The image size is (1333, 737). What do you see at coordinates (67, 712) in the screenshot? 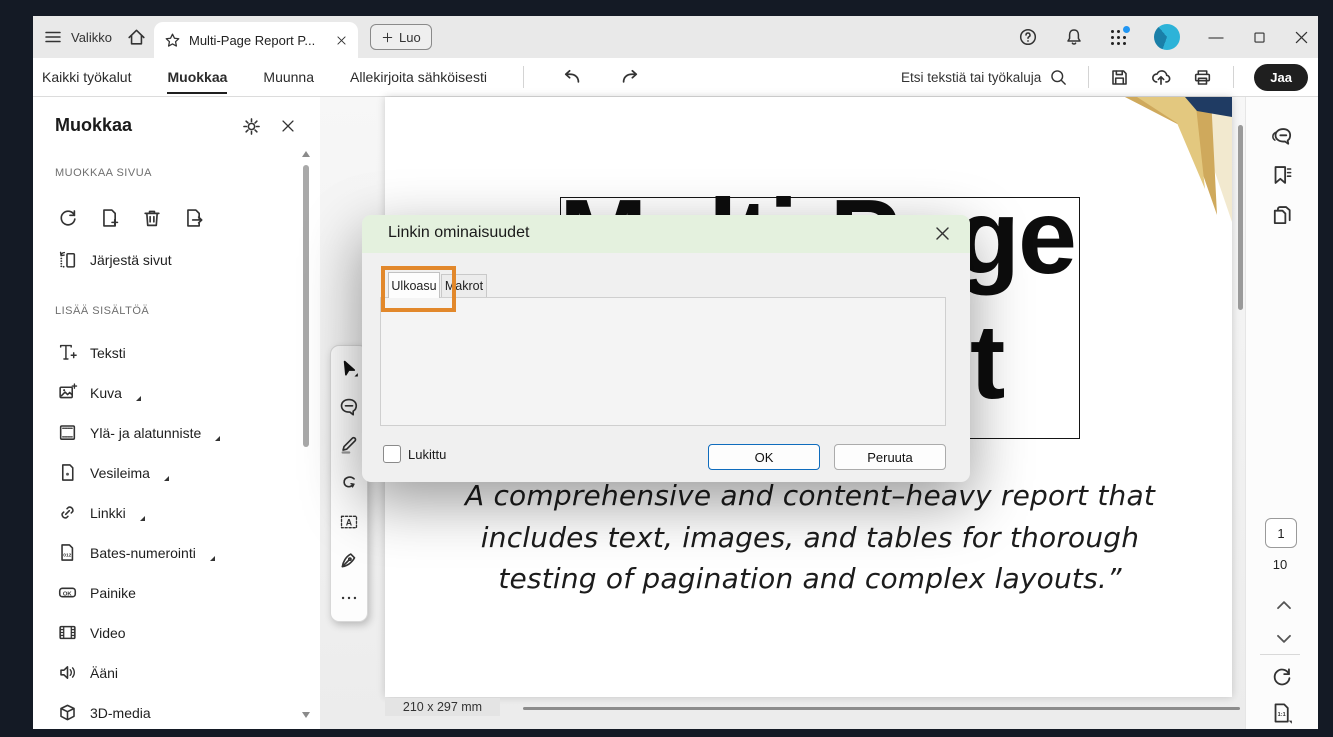
I see `cube-3d-icon` at bounding box center [67, 712].